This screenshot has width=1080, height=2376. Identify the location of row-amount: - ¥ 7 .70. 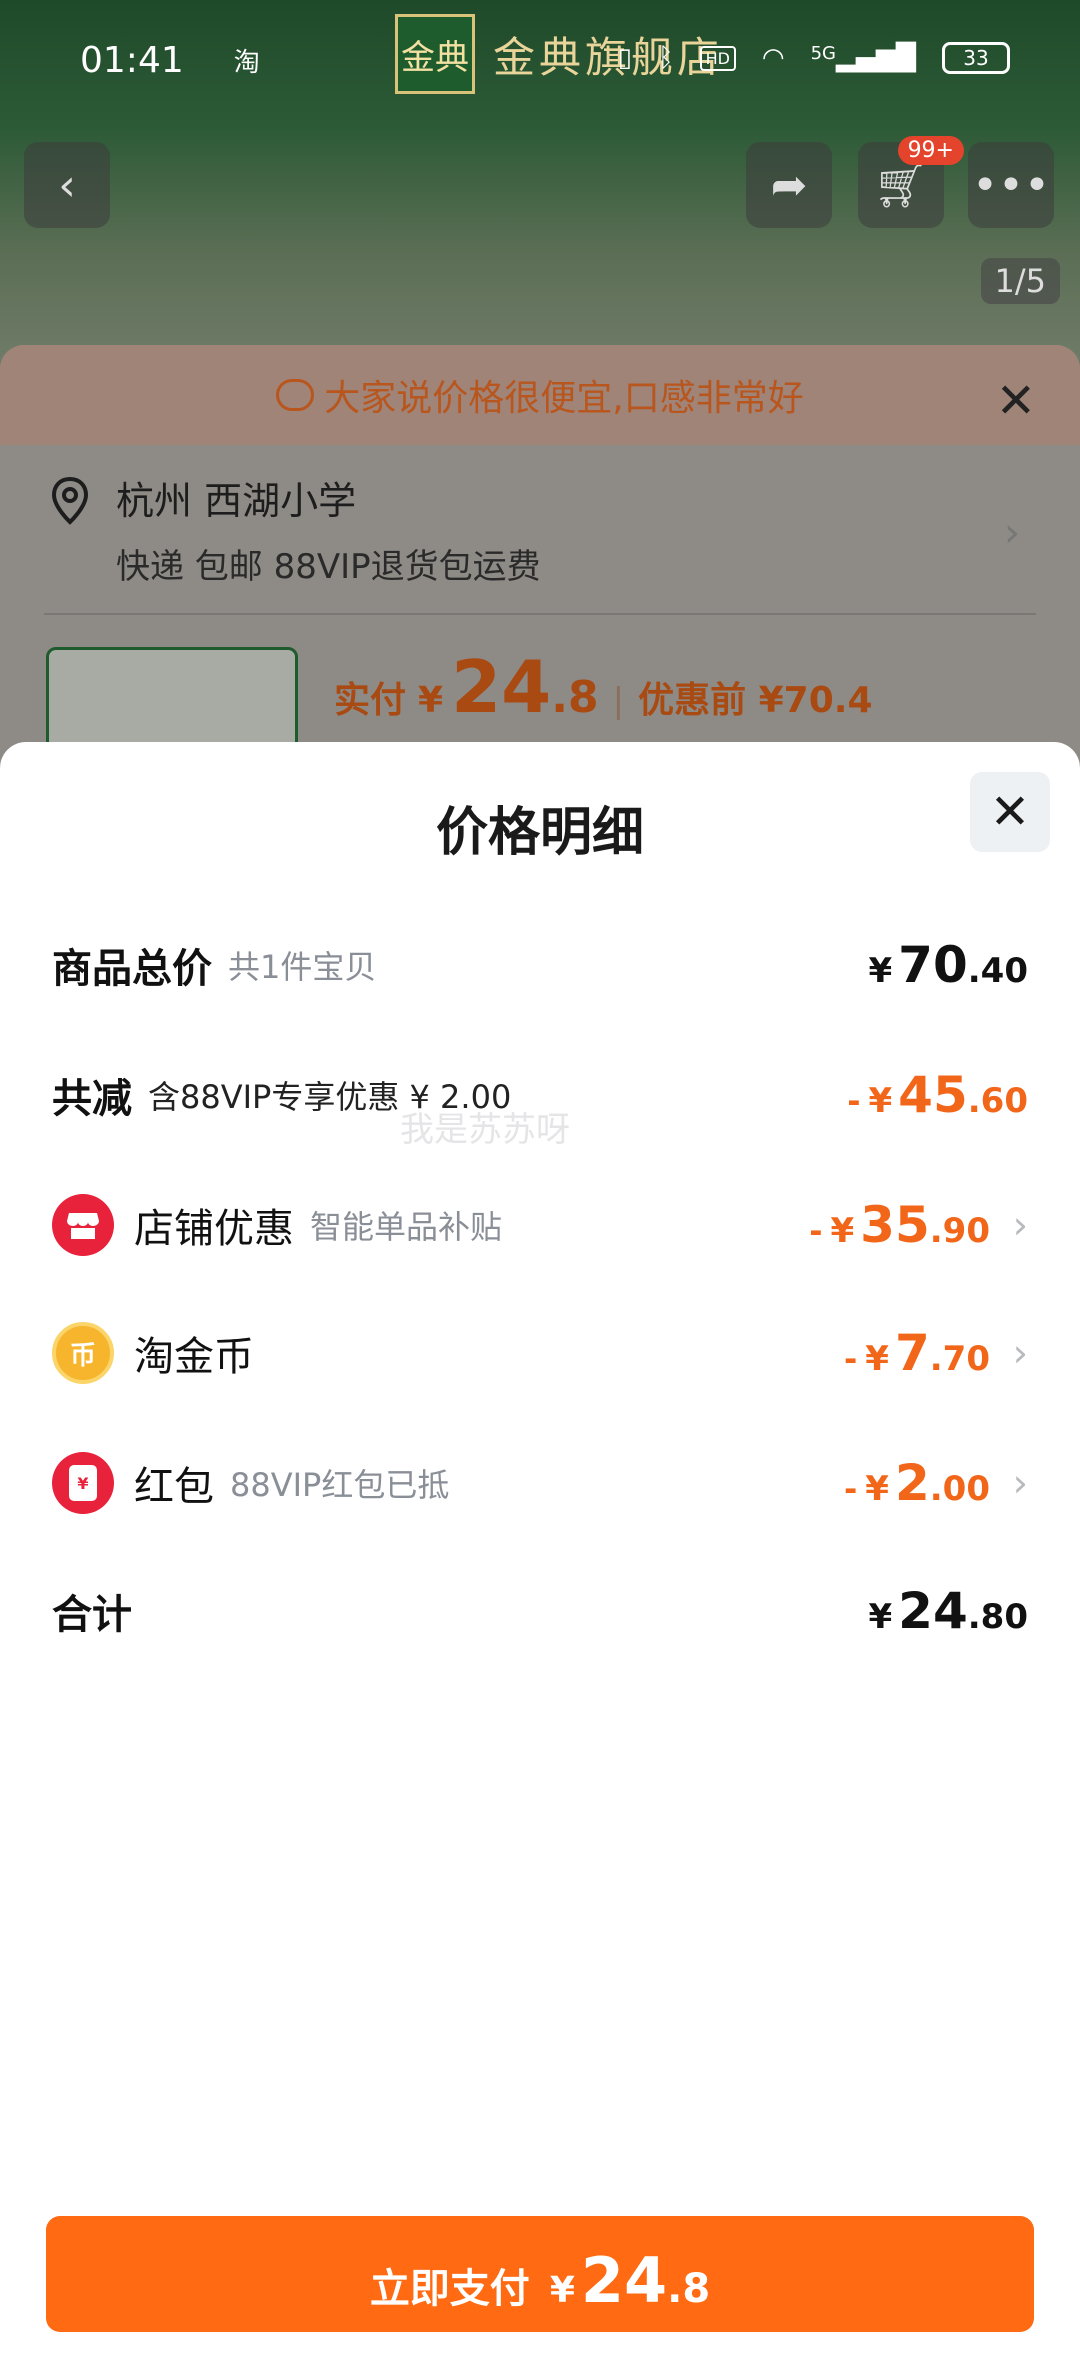
(917, 1353).